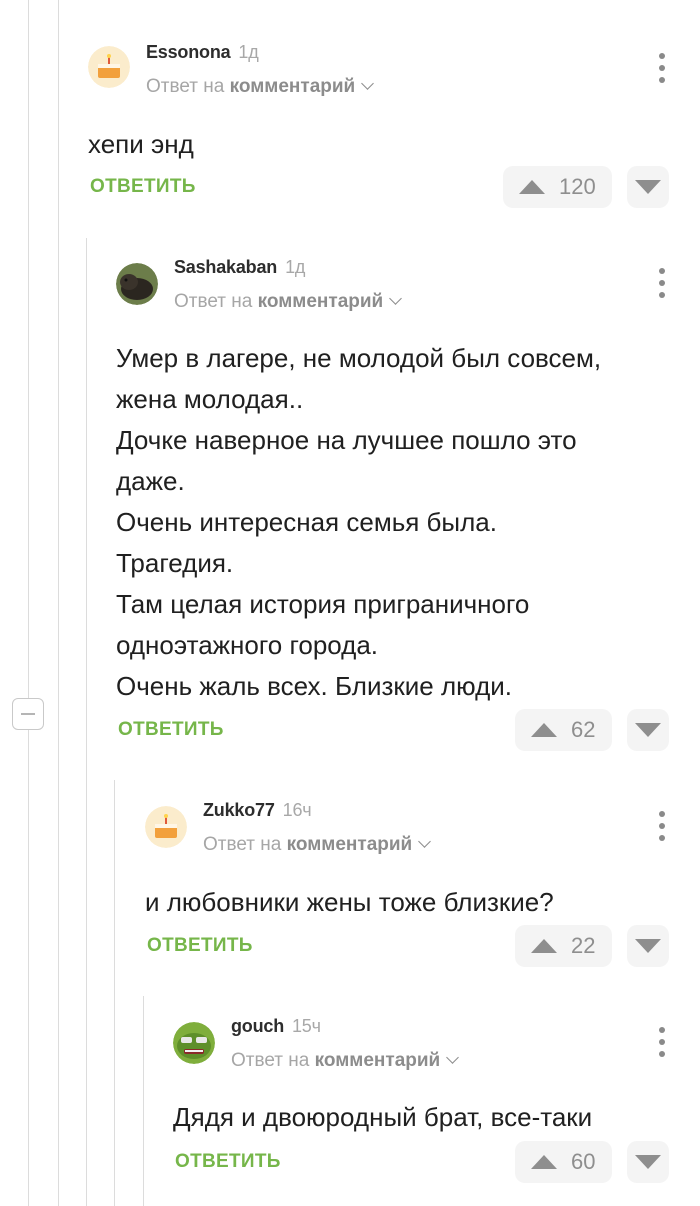 Image resolution: width=700 pixels, height=1206 pixels. I want to click on rating-count: 62, so click(583, 729).